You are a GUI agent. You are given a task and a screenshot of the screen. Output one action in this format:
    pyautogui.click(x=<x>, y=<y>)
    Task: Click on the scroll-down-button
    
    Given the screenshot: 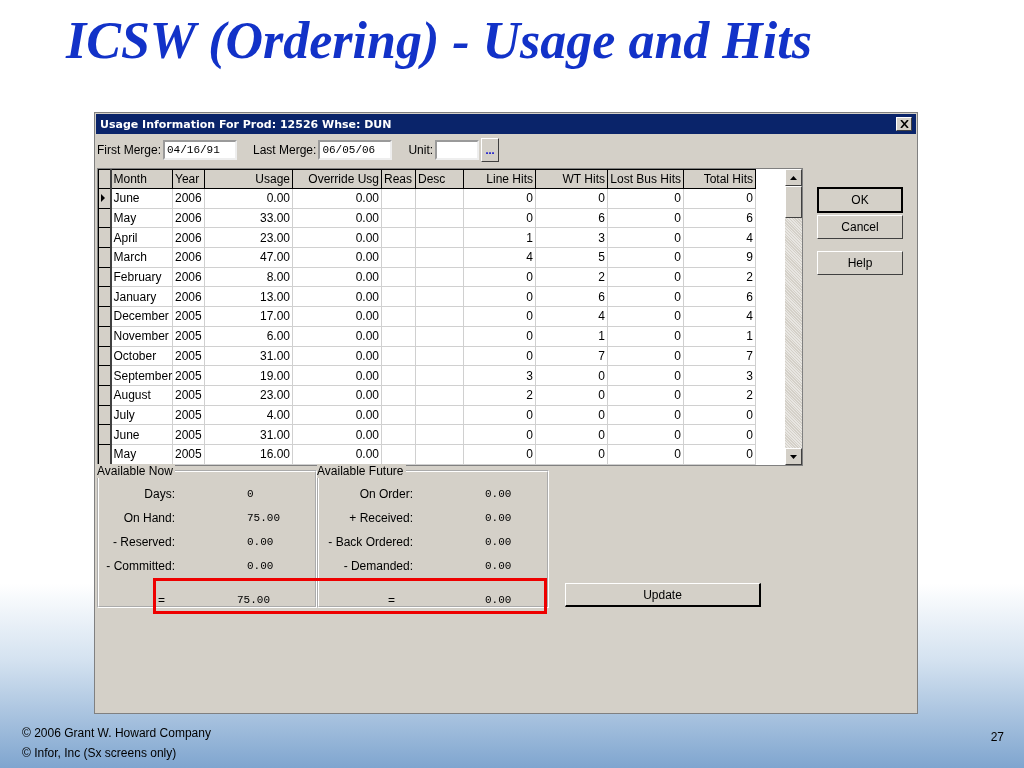 What is the action you would take?
    pyautogui.click(x=793, y=456)
    